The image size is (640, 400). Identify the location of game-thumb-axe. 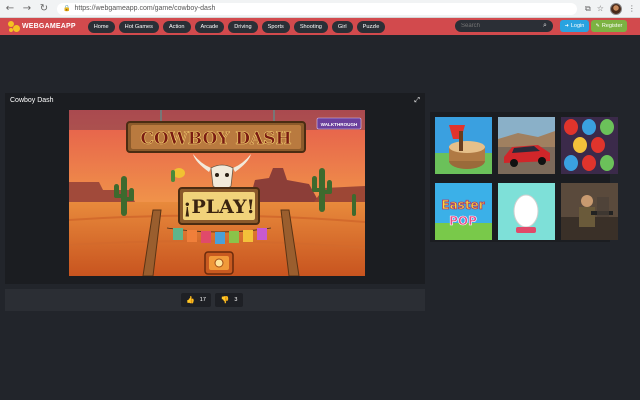
(463, 145).